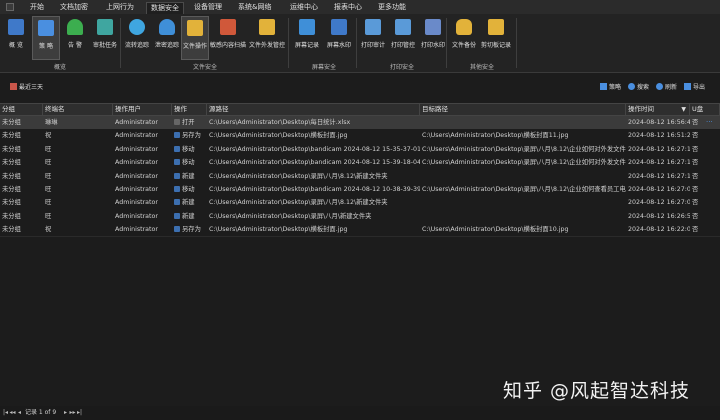  Describe the element at coordinates (348, 7) in the screenshot. I see `menu-report-center: 报表中心` at that location.